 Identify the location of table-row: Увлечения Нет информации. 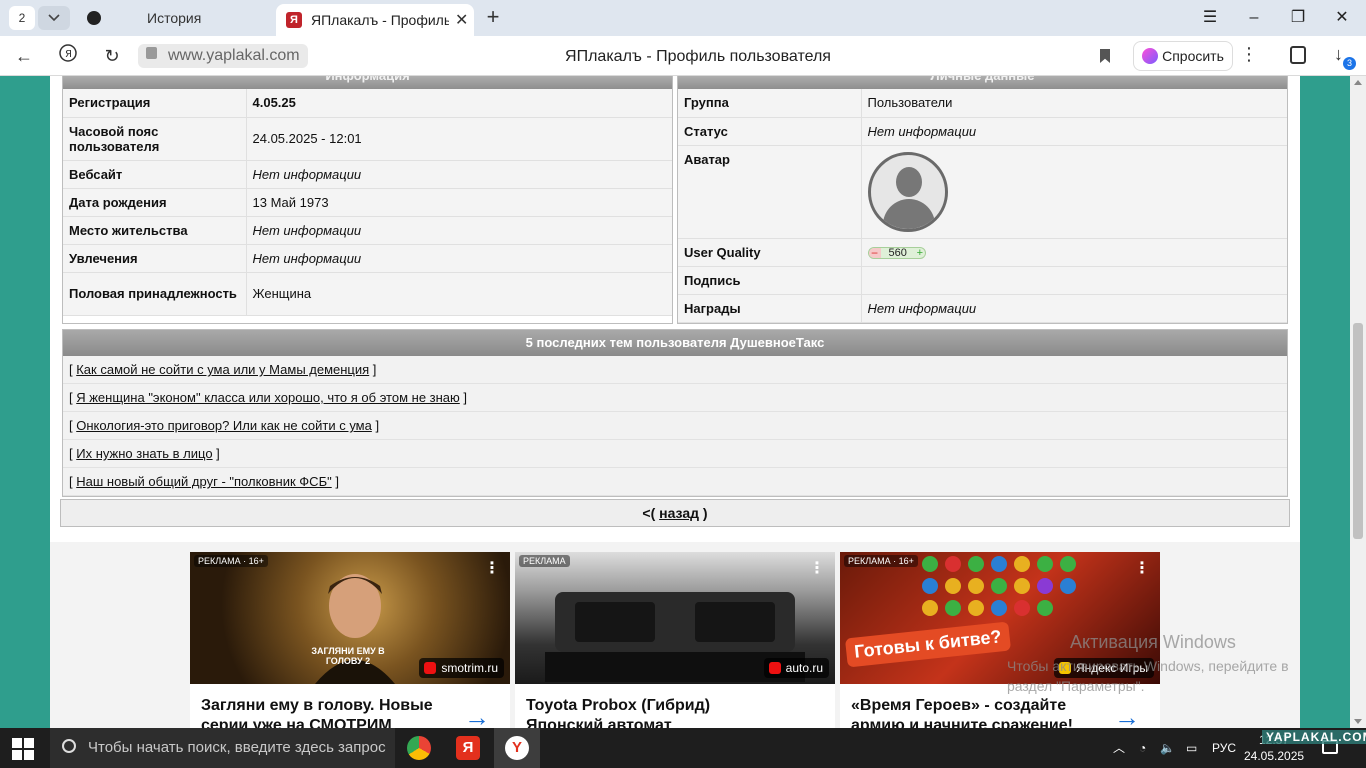
(367, 258).